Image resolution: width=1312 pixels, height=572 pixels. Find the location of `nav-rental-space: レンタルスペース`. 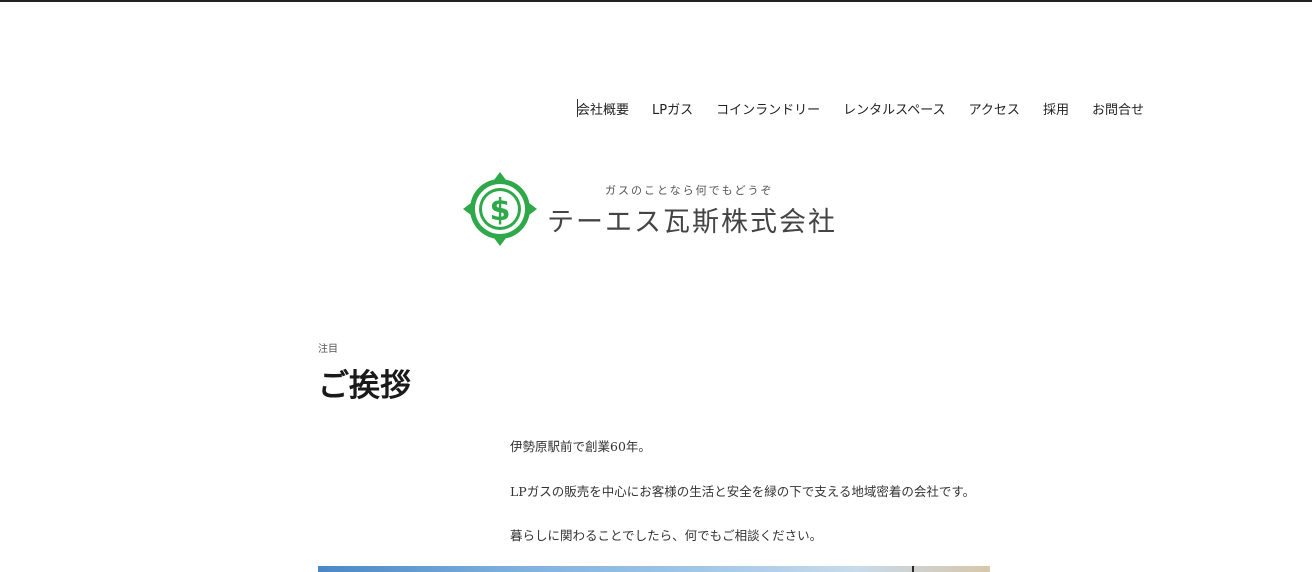

nav-rental-space: レンタルスペース is located at coordinates (894, 108).